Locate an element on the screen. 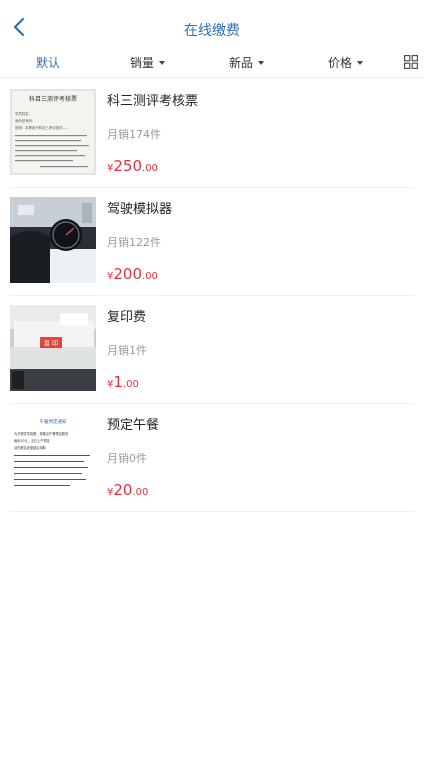 The image size is (424, 758). monthly-sales: 月销174件 is located at coordinates (134, 134).